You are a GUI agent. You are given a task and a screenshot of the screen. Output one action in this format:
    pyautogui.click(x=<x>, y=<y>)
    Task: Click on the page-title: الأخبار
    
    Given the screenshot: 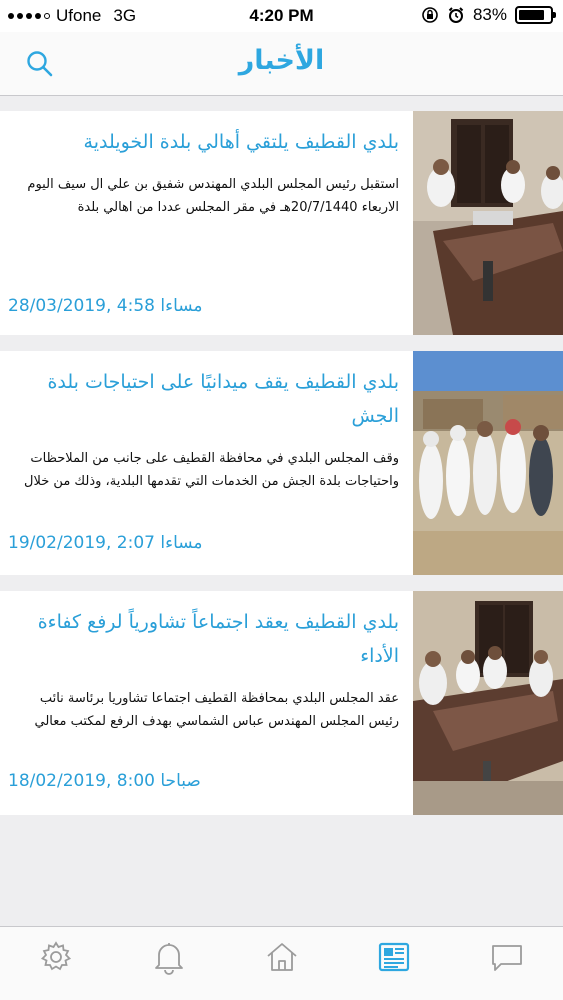 What is the action you would take?
    pyautogui.click(x=281, y=60)
    